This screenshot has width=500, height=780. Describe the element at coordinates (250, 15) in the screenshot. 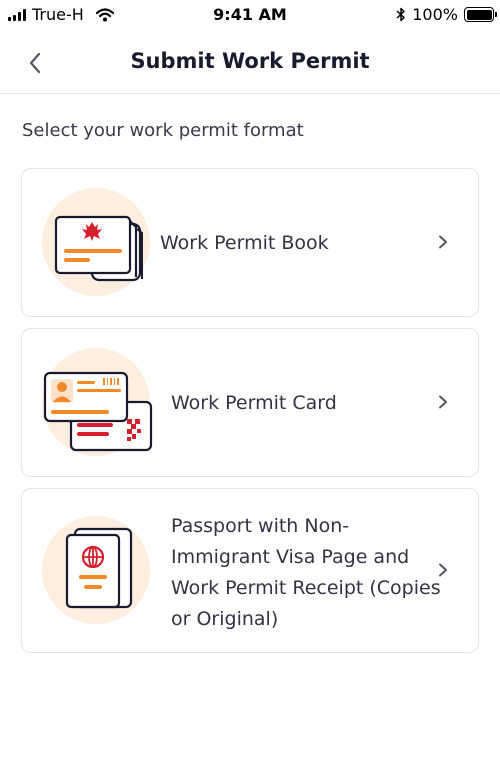

I see `status-bar: True-H 9:41 AM 100%` at that location.